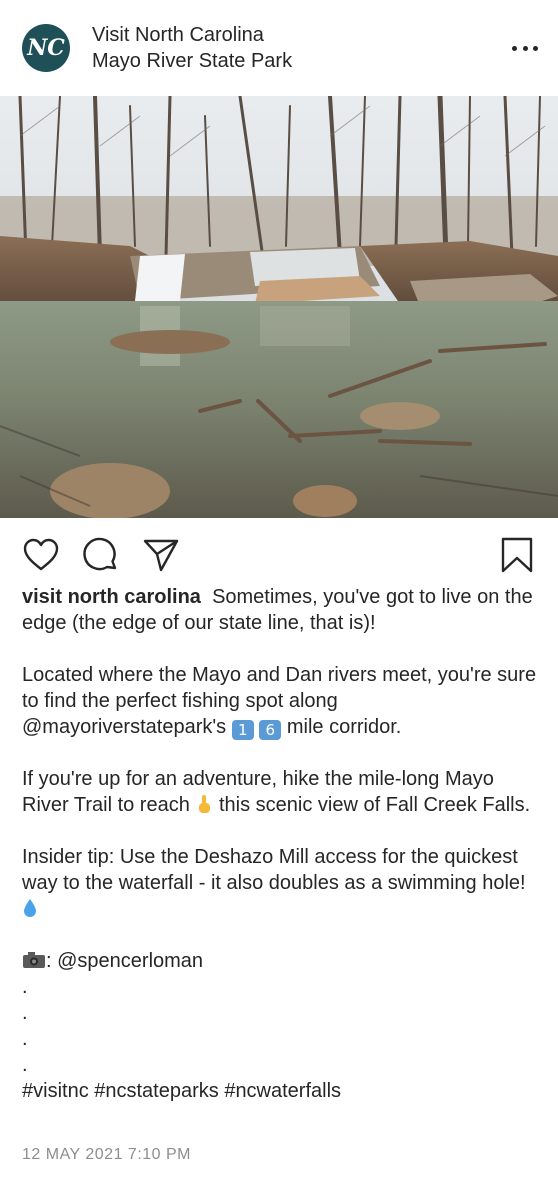 The width and height of the screenshot is (558, 1186). Describe the element at coordinates (344, 727) in the screenshot. I see `caption-location-tail: mile corridor.` at that location.